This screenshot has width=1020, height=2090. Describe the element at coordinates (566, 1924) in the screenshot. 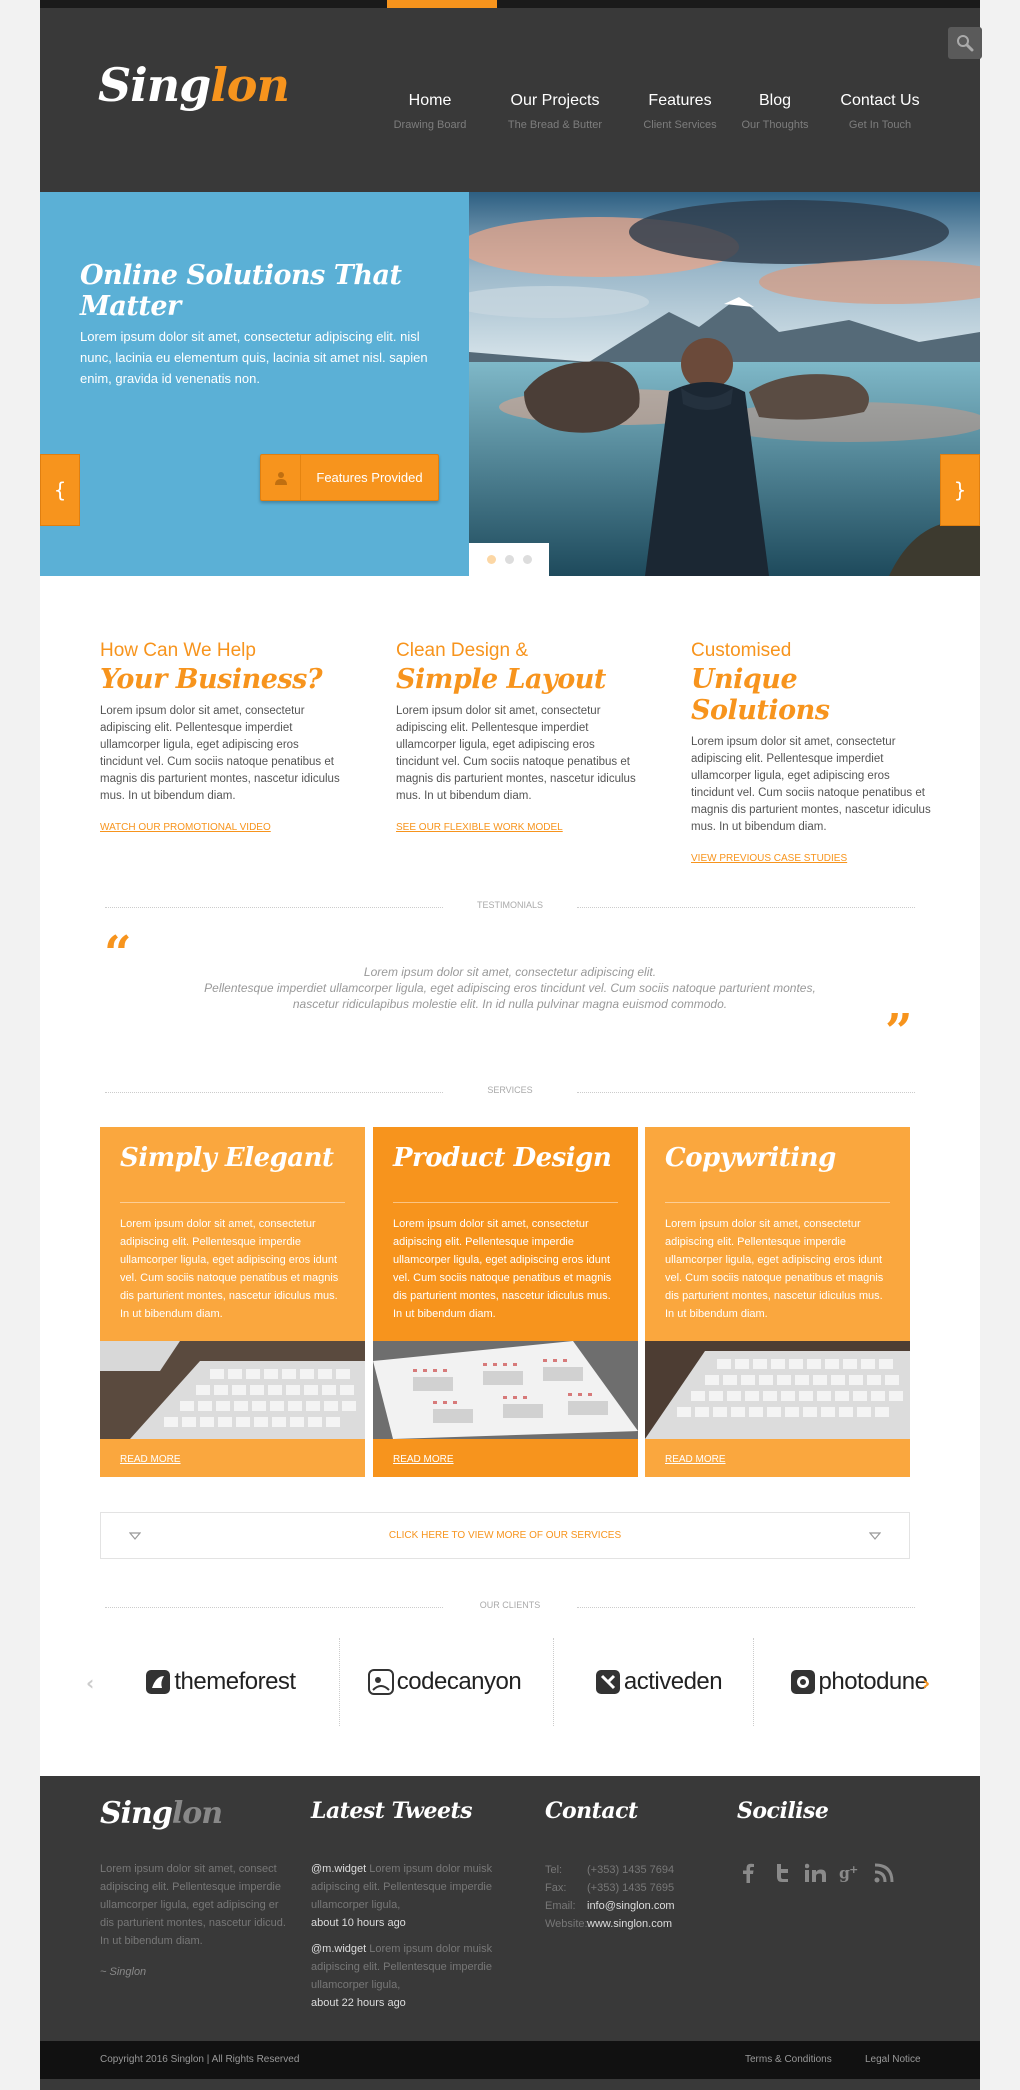

I see `contact-key: Website:` at that location.